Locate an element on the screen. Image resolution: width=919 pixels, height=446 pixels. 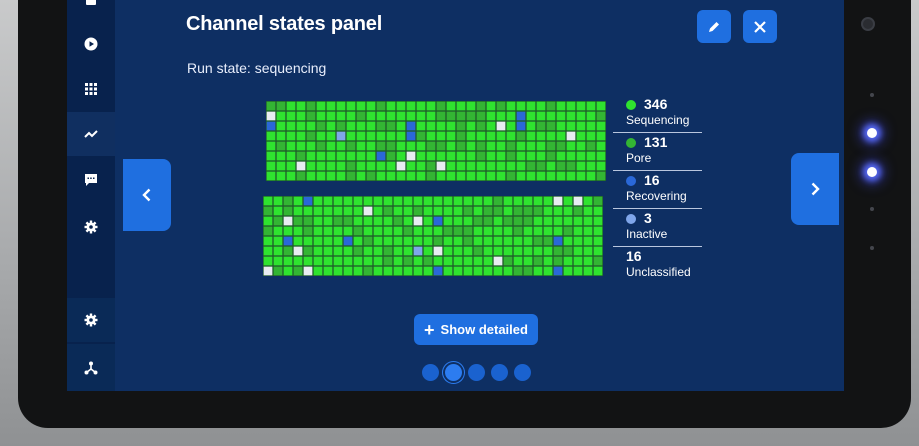
network-icon is located at coordinates (91, 367).